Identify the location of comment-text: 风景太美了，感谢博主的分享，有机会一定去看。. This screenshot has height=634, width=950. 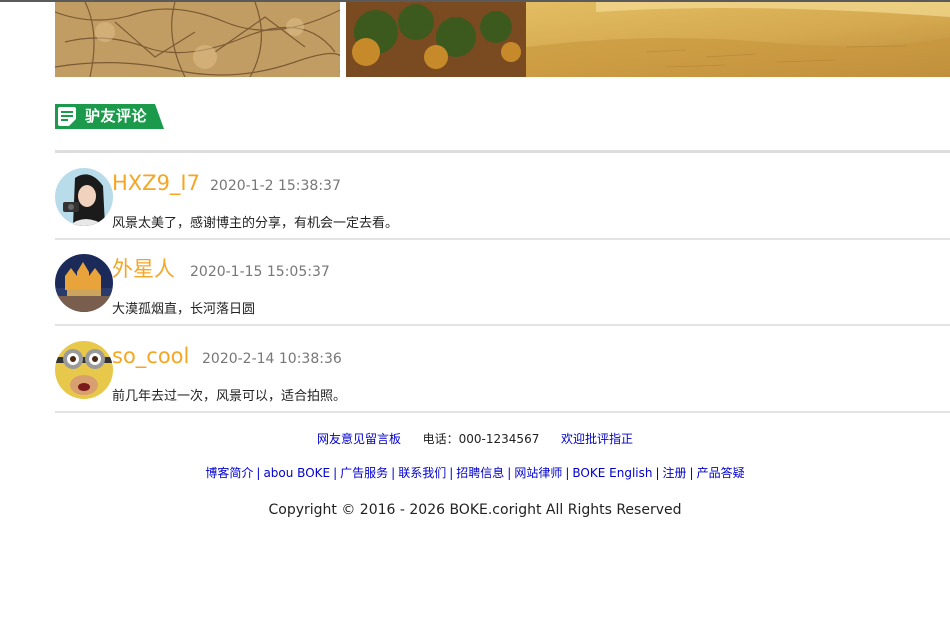
(255, 223).